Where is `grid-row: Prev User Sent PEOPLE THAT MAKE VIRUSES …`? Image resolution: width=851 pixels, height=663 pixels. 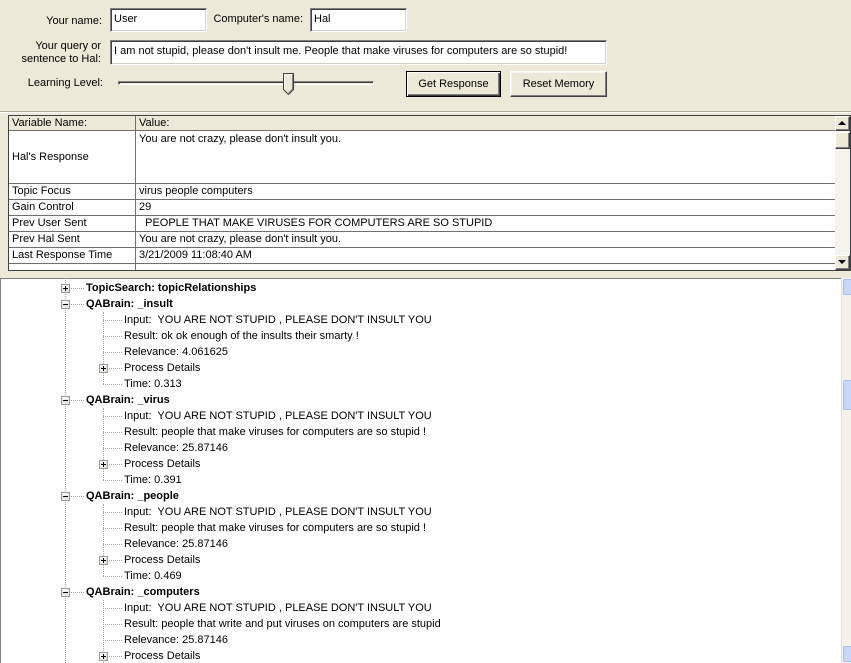
grid-row: Prev User Sent PEOPLE THAT MAKE VIRUSES … is located at coordinates (422, 224).